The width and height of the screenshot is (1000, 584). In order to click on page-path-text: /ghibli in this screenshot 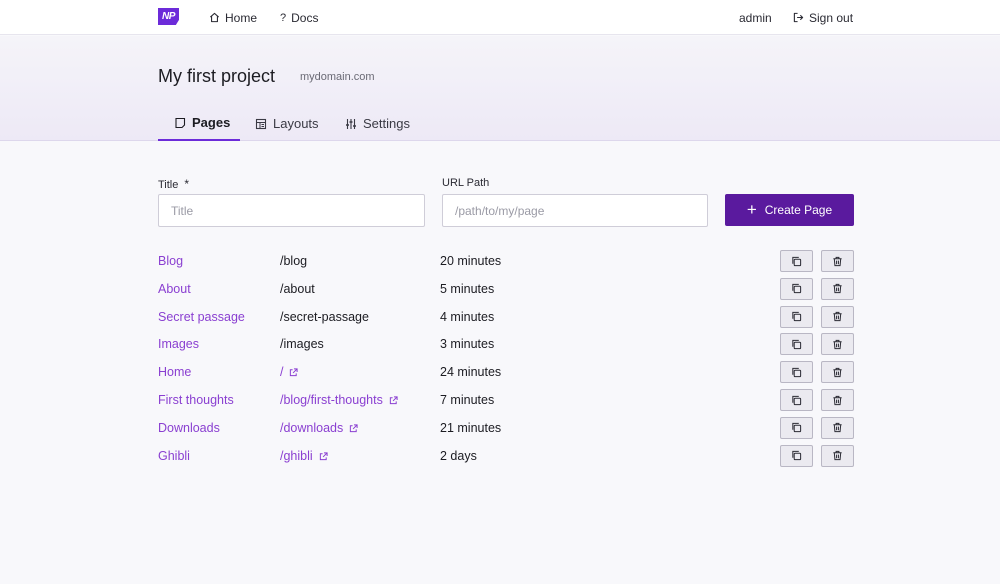, I will do `click(296, 455)`.